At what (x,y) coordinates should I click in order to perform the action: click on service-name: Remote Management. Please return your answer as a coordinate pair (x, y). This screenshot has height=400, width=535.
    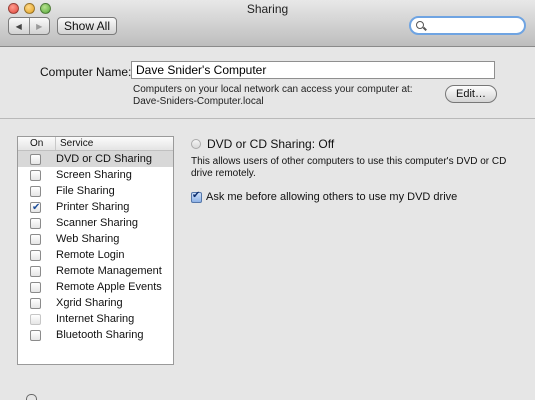
    Looking at the image, I should click on (109, 271).